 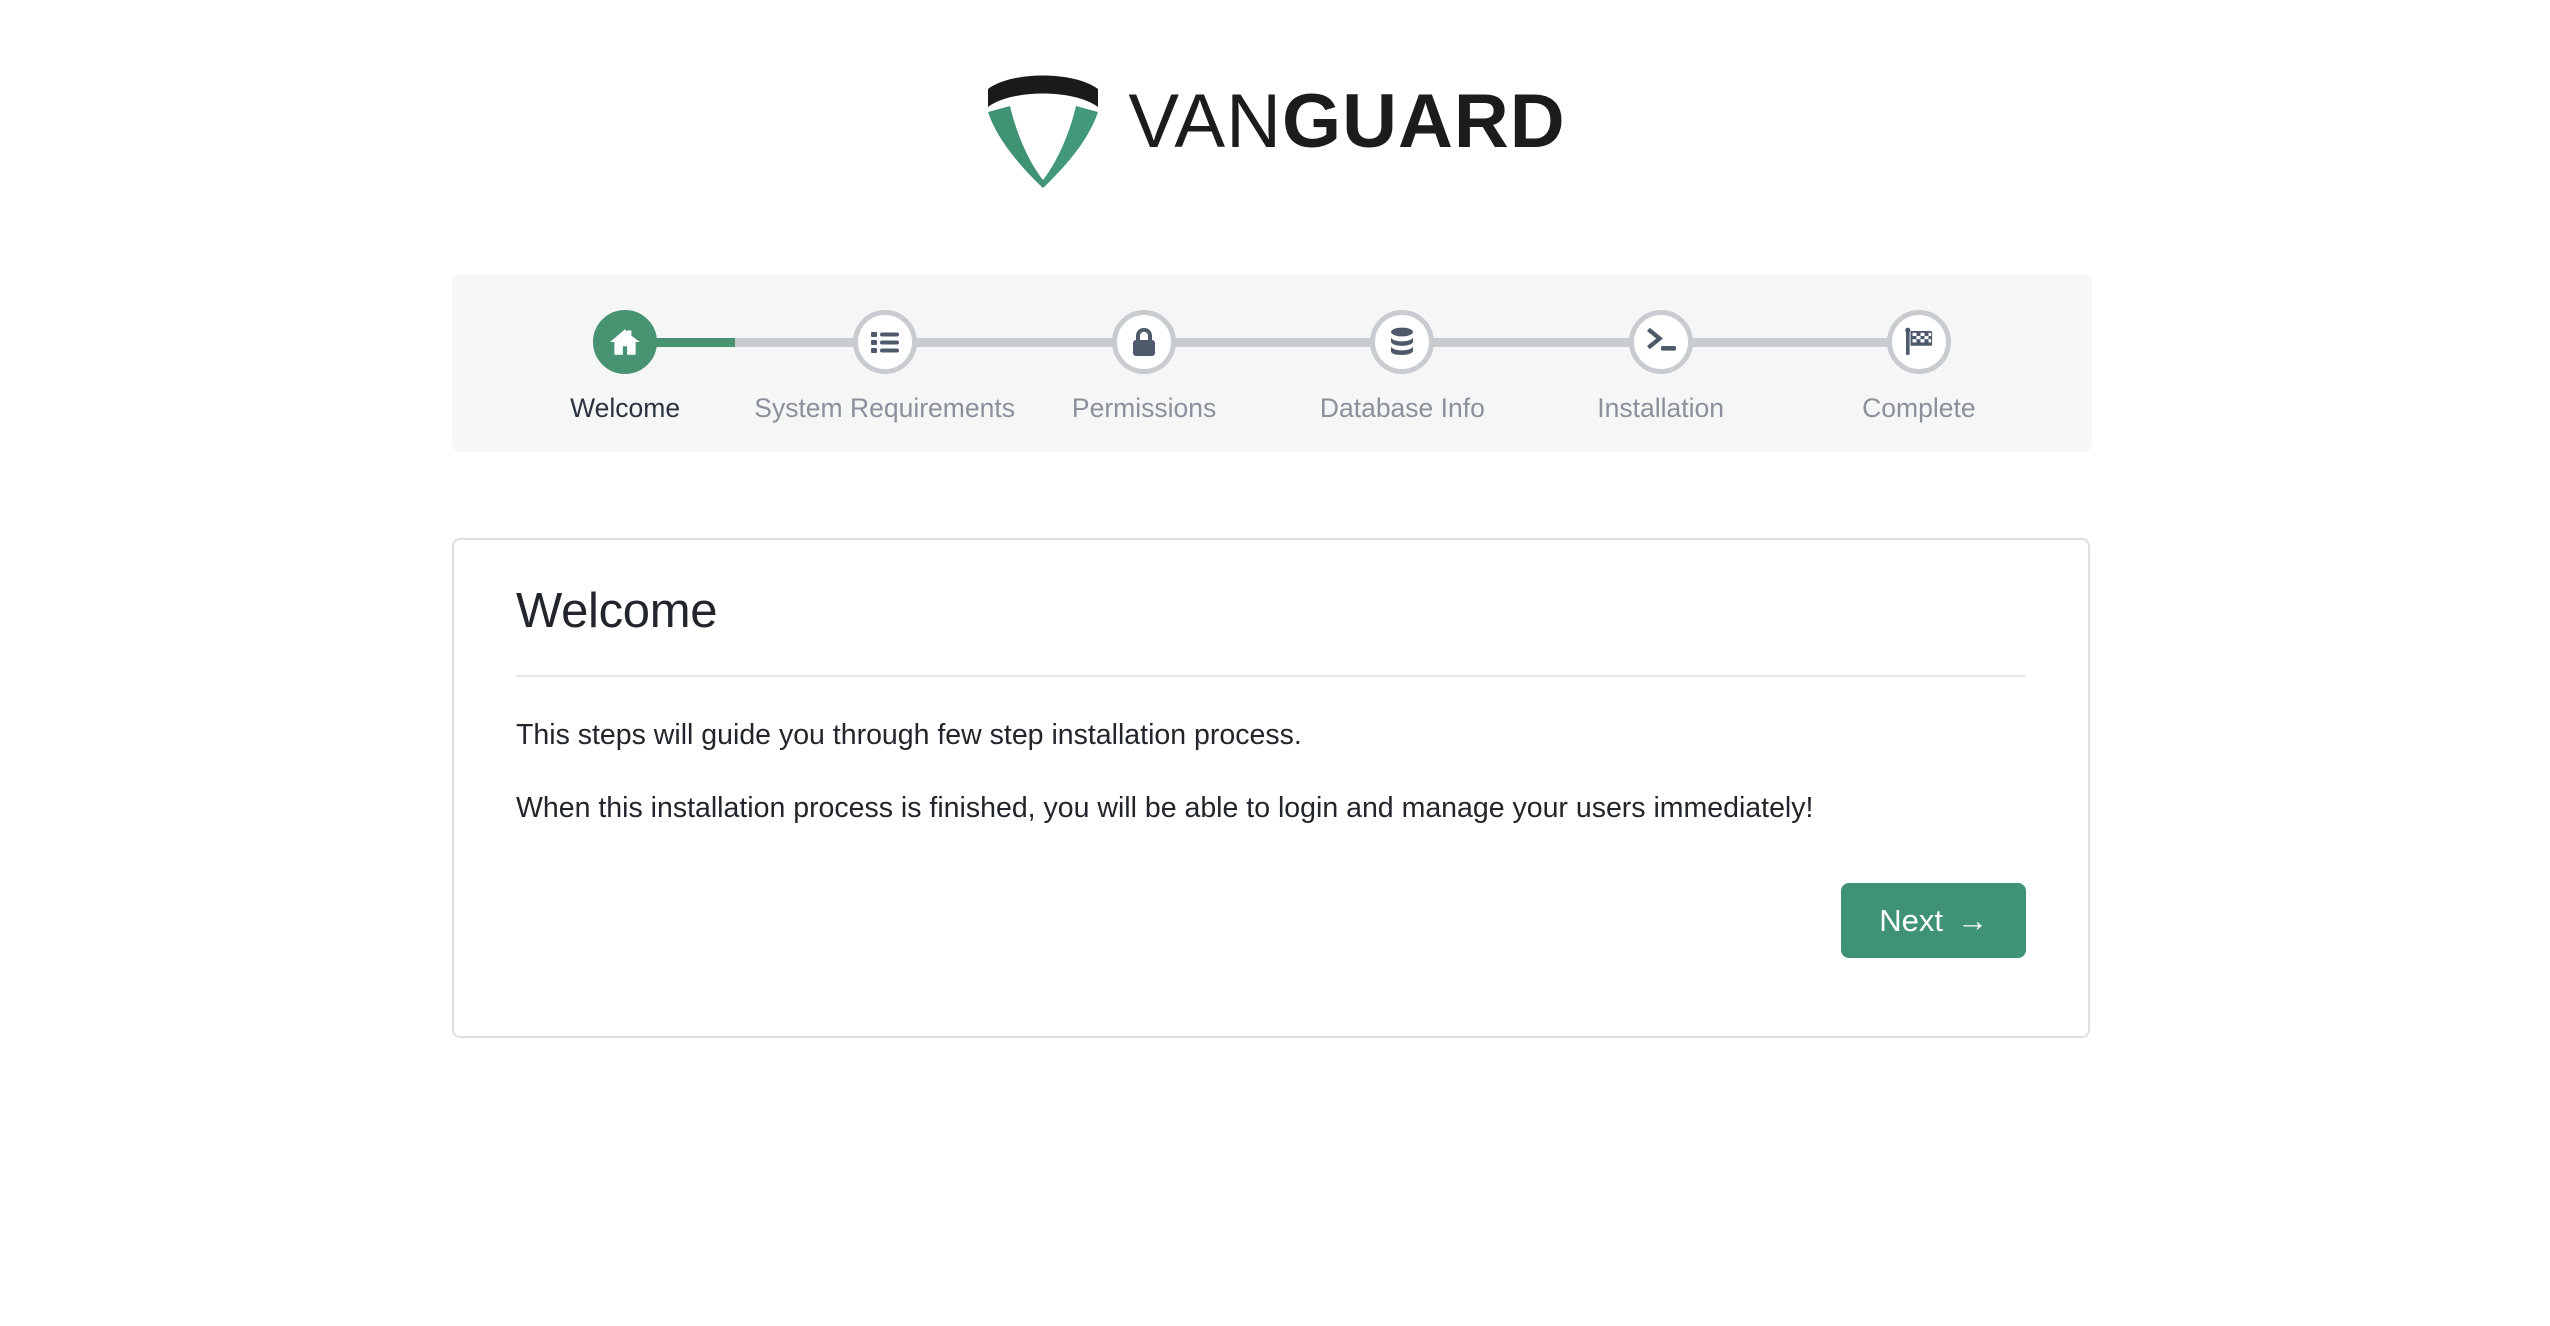 What do you see at coordinates (1972, 921) in the screenshot?
I see `arrow-right-icon: →` at bounding box center [1972, 921].